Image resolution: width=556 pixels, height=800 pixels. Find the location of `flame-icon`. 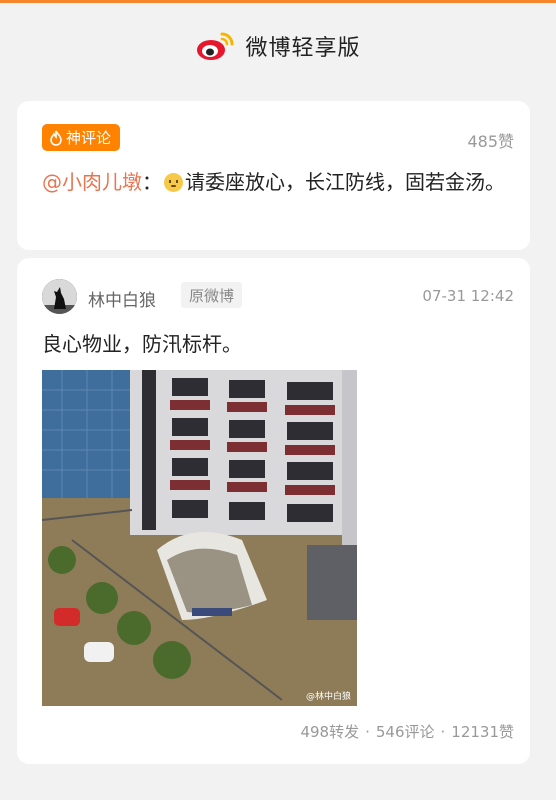

flame-icon is located at coordinates (56, 138).